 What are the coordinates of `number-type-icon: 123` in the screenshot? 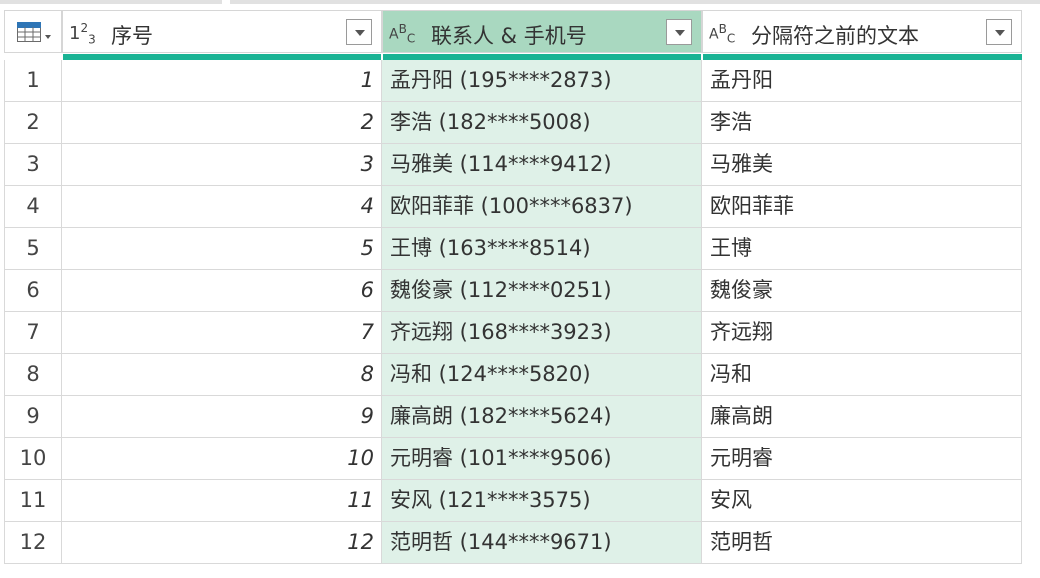 It's located at (82, 34).